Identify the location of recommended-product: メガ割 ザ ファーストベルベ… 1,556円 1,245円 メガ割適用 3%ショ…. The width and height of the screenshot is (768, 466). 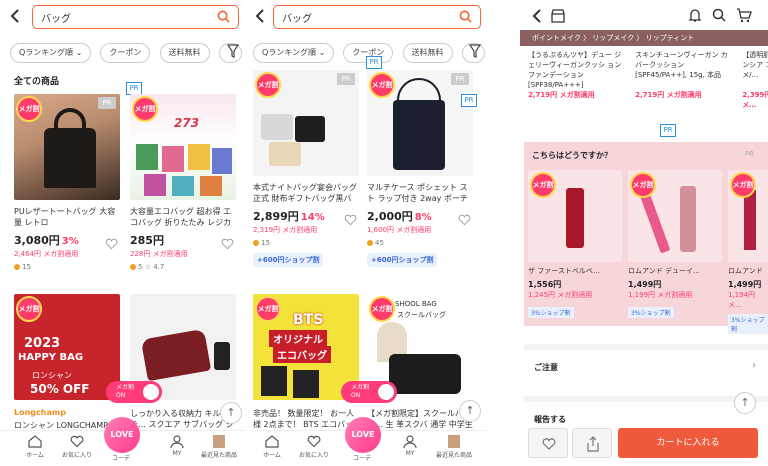
(575, 244).